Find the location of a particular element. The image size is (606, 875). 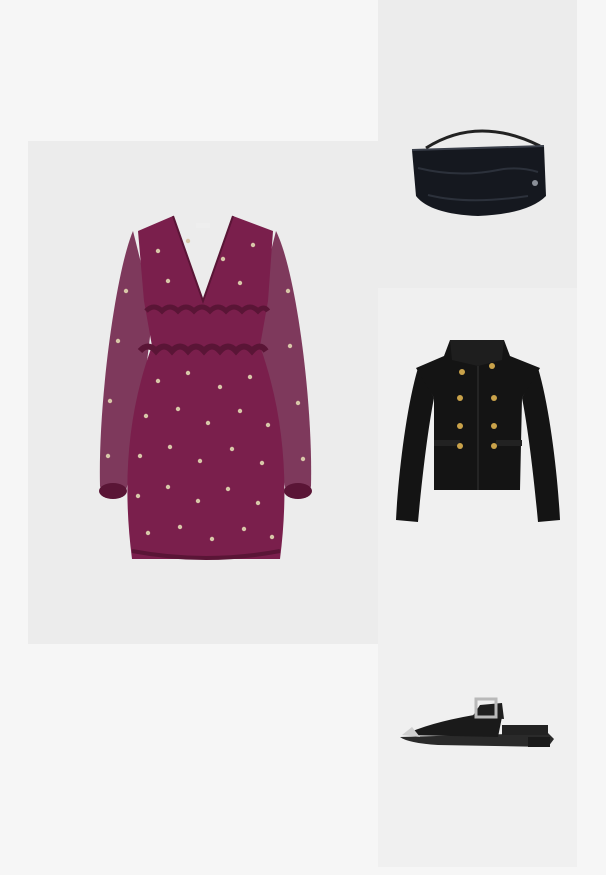

bag-icon is located at coordinates (478, 172).